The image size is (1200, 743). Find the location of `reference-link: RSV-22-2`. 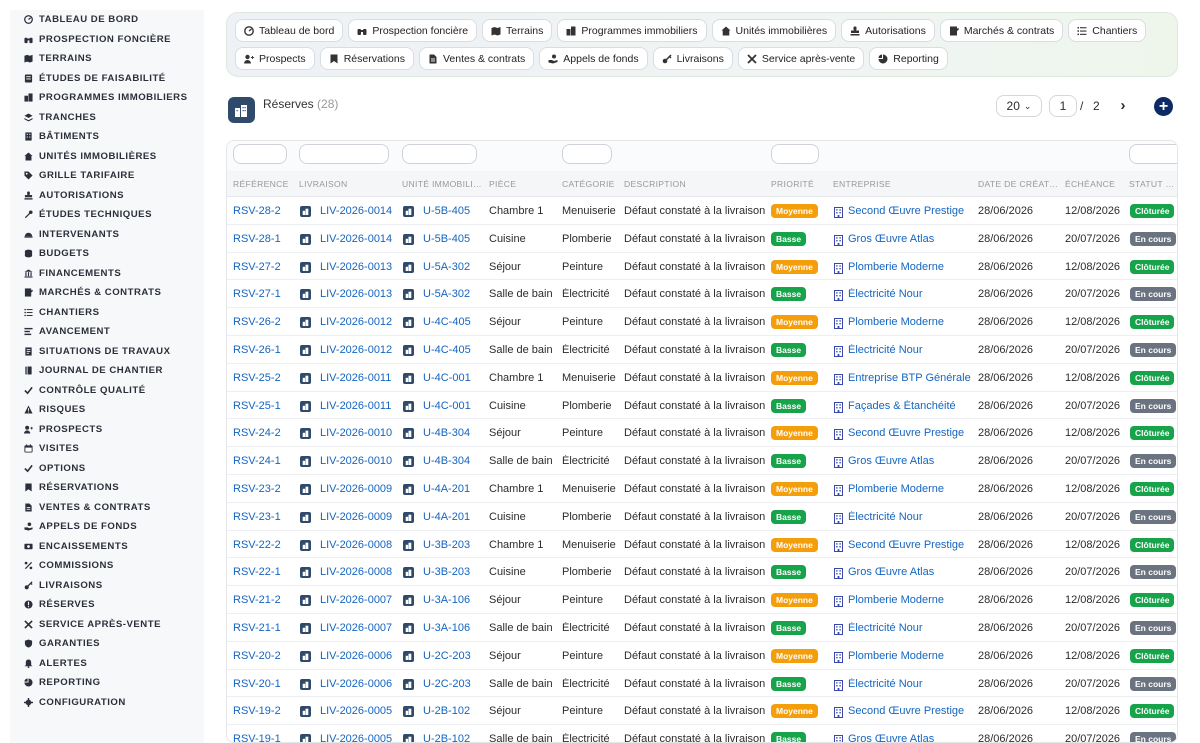

reference-link: RSV-22-2 is located at coordinates (264, 545).